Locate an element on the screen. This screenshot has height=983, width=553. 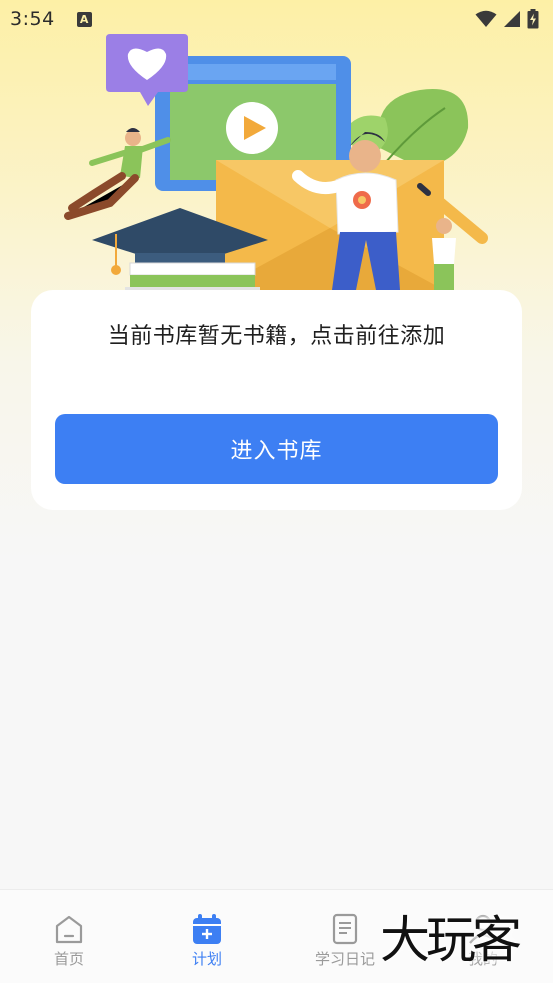
tab-plan-label: 计划 is located at coordinates (206, 959).